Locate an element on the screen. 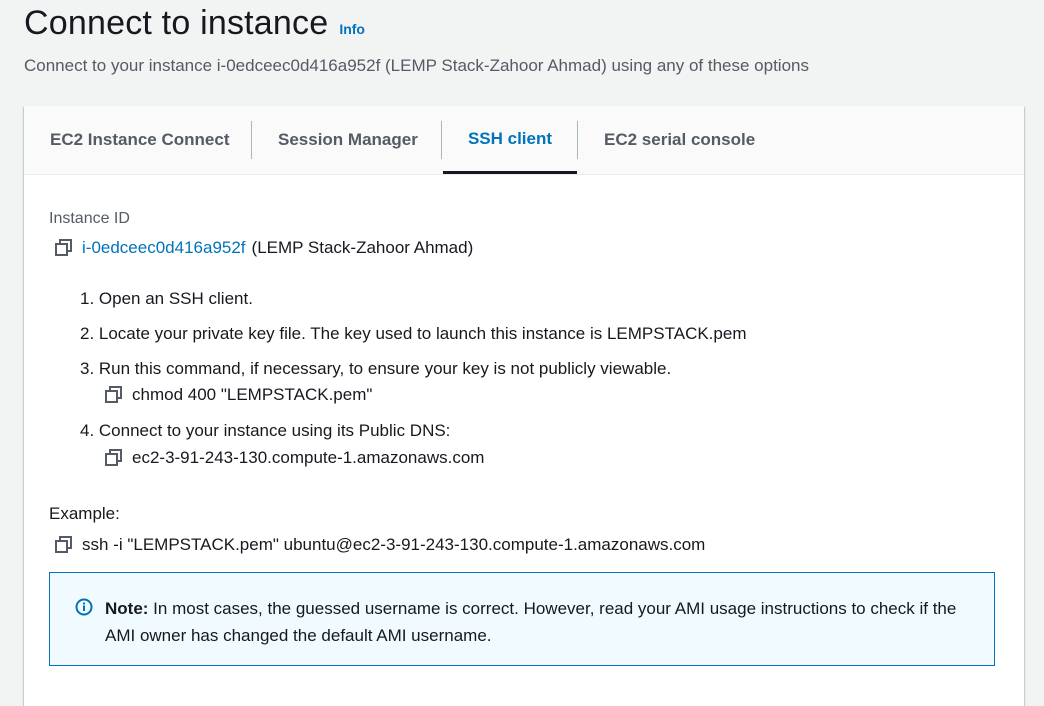  tab-ssh-client: SSH client is located at coordinates (510, 140).